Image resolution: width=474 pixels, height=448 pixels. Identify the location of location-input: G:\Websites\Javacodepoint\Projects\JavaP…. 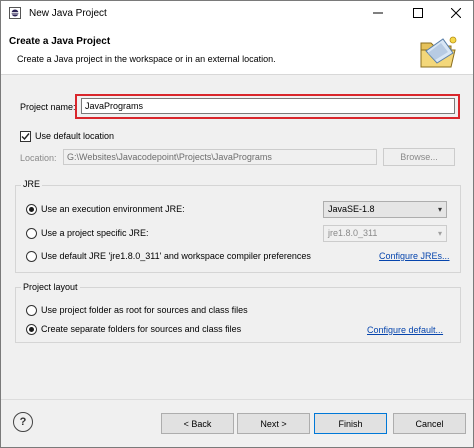
(220, 157).